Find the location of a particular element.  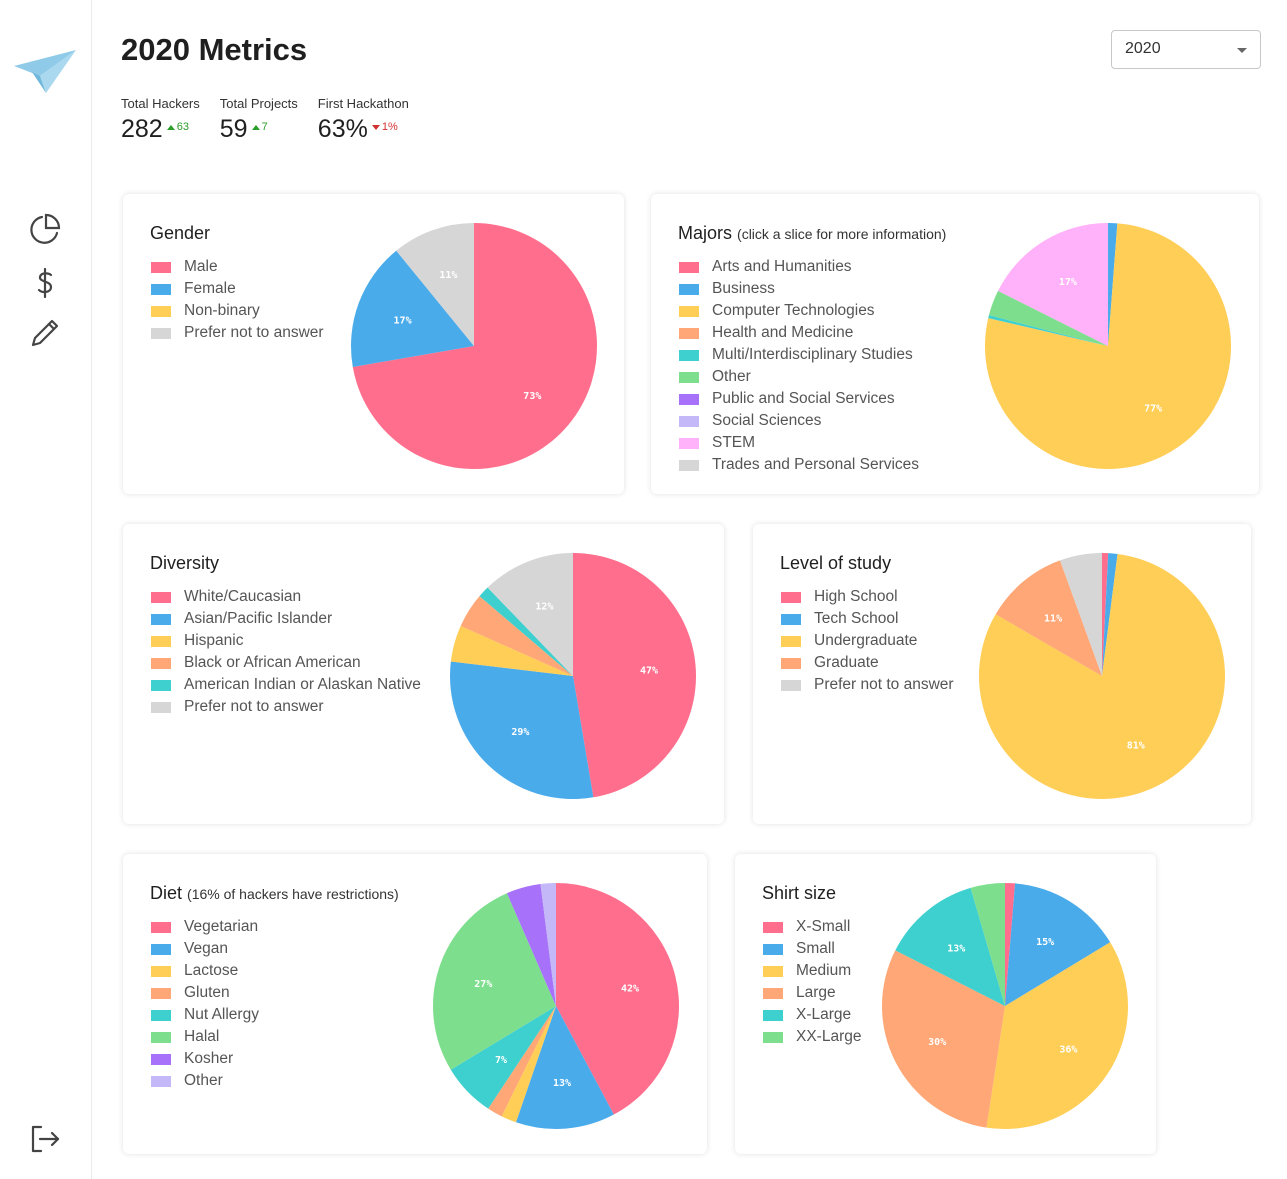

majors-pie-chart: 77% 17% is located at coordinates (1108, 346).